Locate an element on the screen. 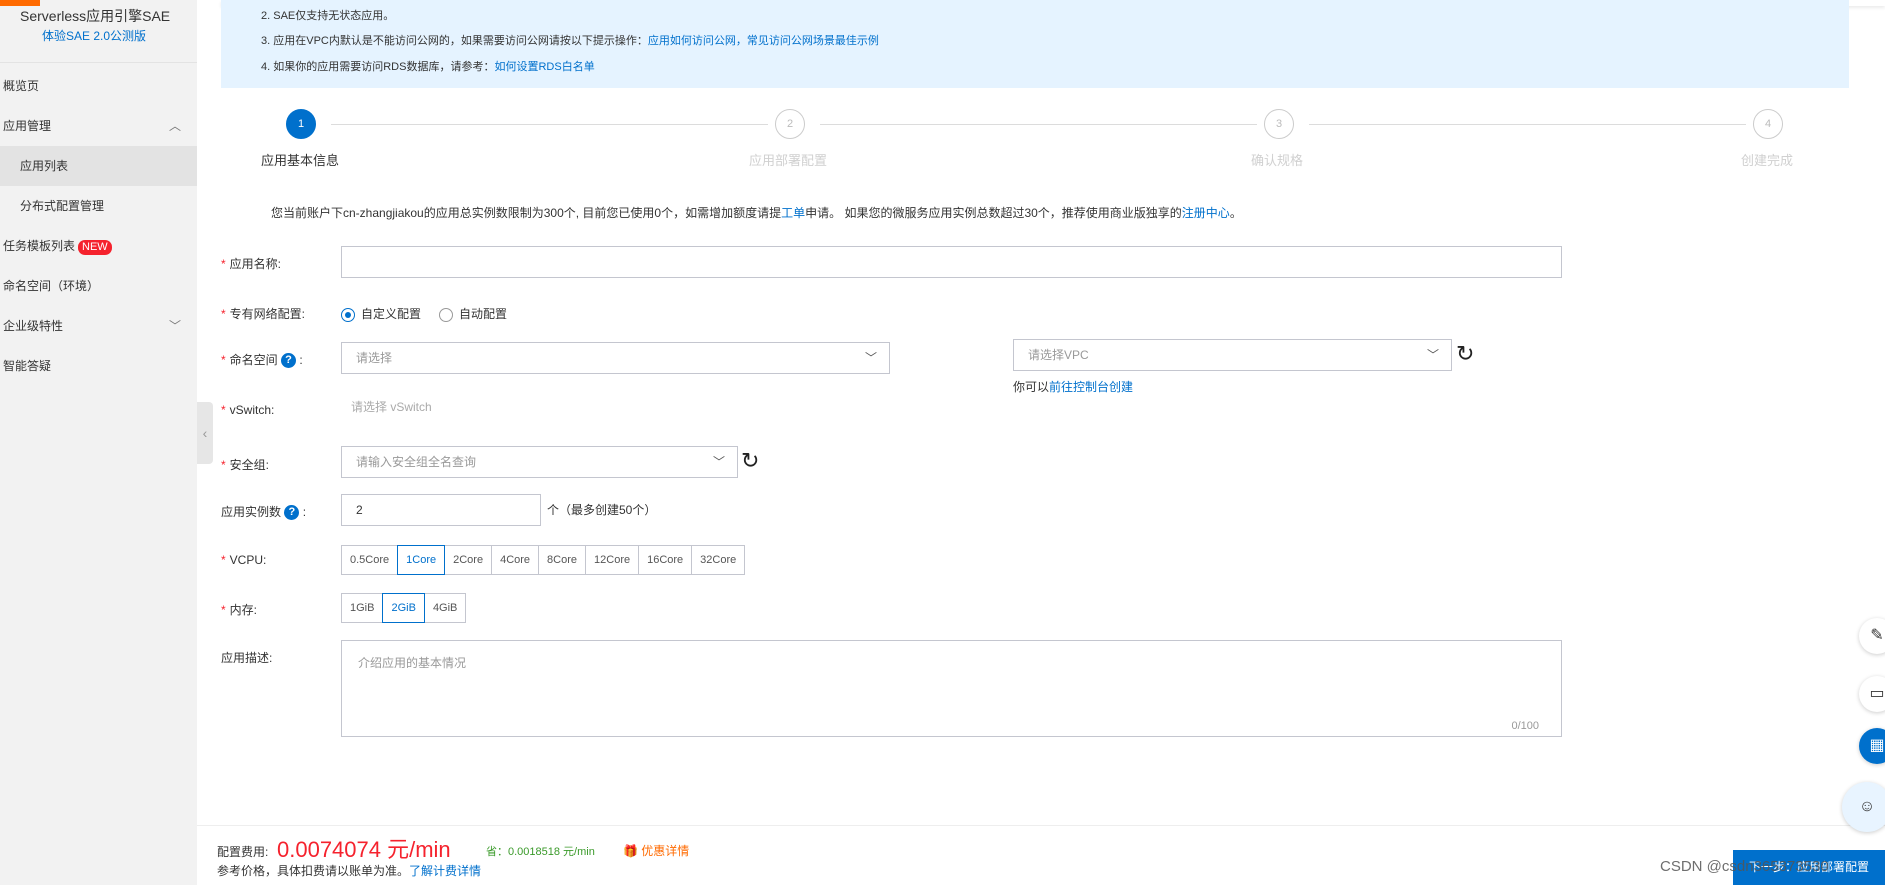  promo-details-link: 🎁 优惠详情 is located at coordinates (656, 850).